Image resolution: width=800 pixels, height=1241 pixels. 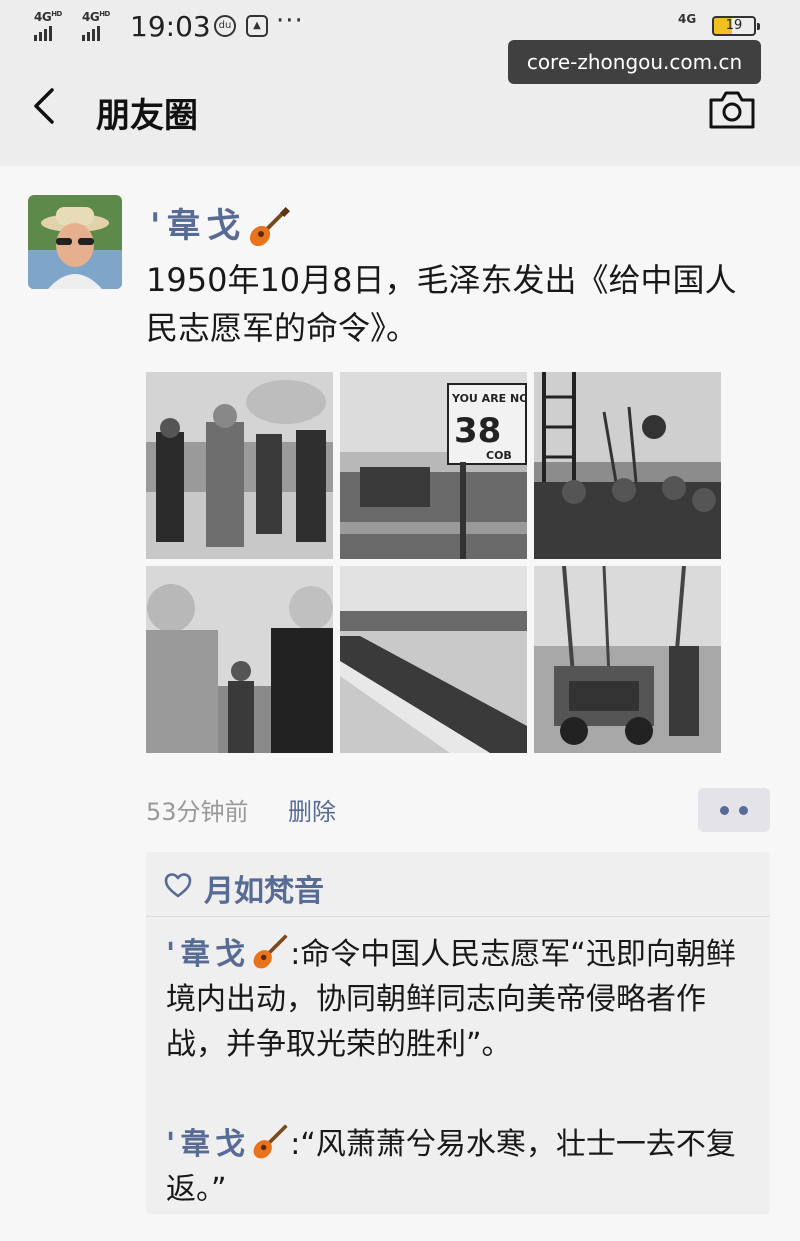 What do you see at coordinates (290, 21) in the screenshot?
I see `more-notifications-icon: ···` at bounding box center [290, 21].